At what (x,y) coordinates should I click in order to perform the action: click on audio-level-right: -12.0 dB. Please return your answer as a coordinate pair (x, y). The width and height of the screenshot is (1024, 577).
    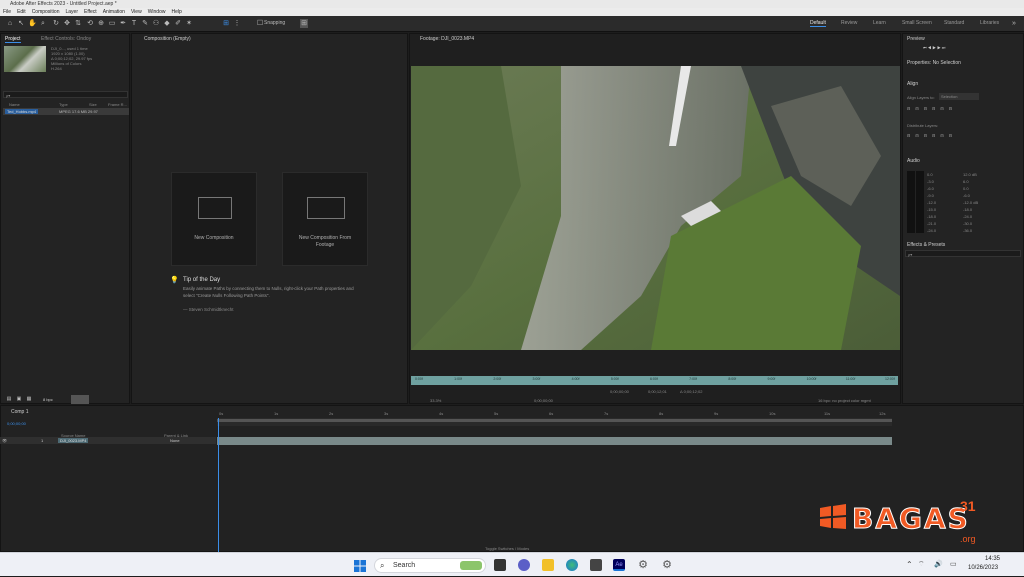
    Looking at the image, I should click on (971, 202).